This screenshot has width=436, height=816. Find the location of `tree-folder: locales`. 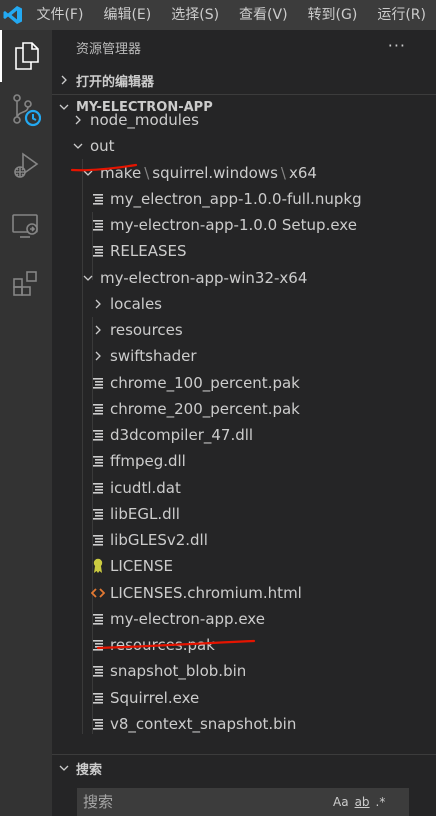

tree-folder: locales is located at coordinates (244, 304).